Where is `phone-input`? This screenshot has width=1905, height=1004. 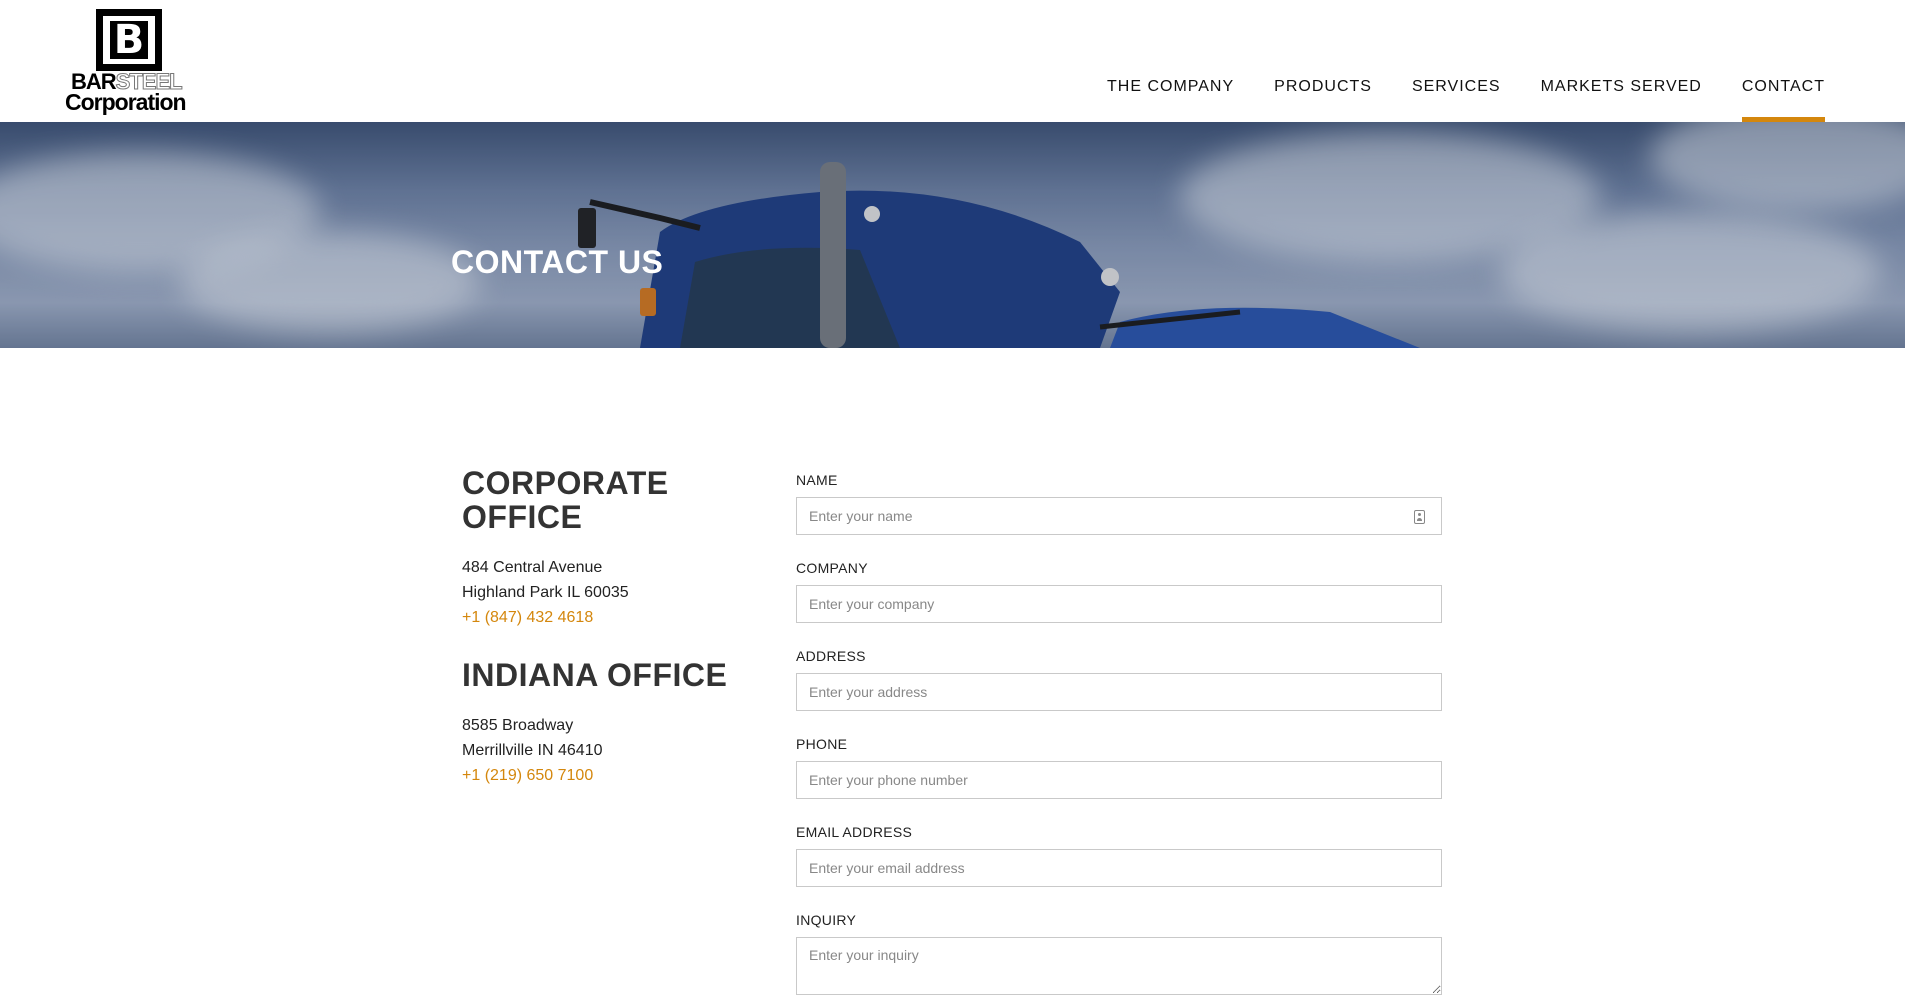 phone-input is located at coordinates (1119, 780).